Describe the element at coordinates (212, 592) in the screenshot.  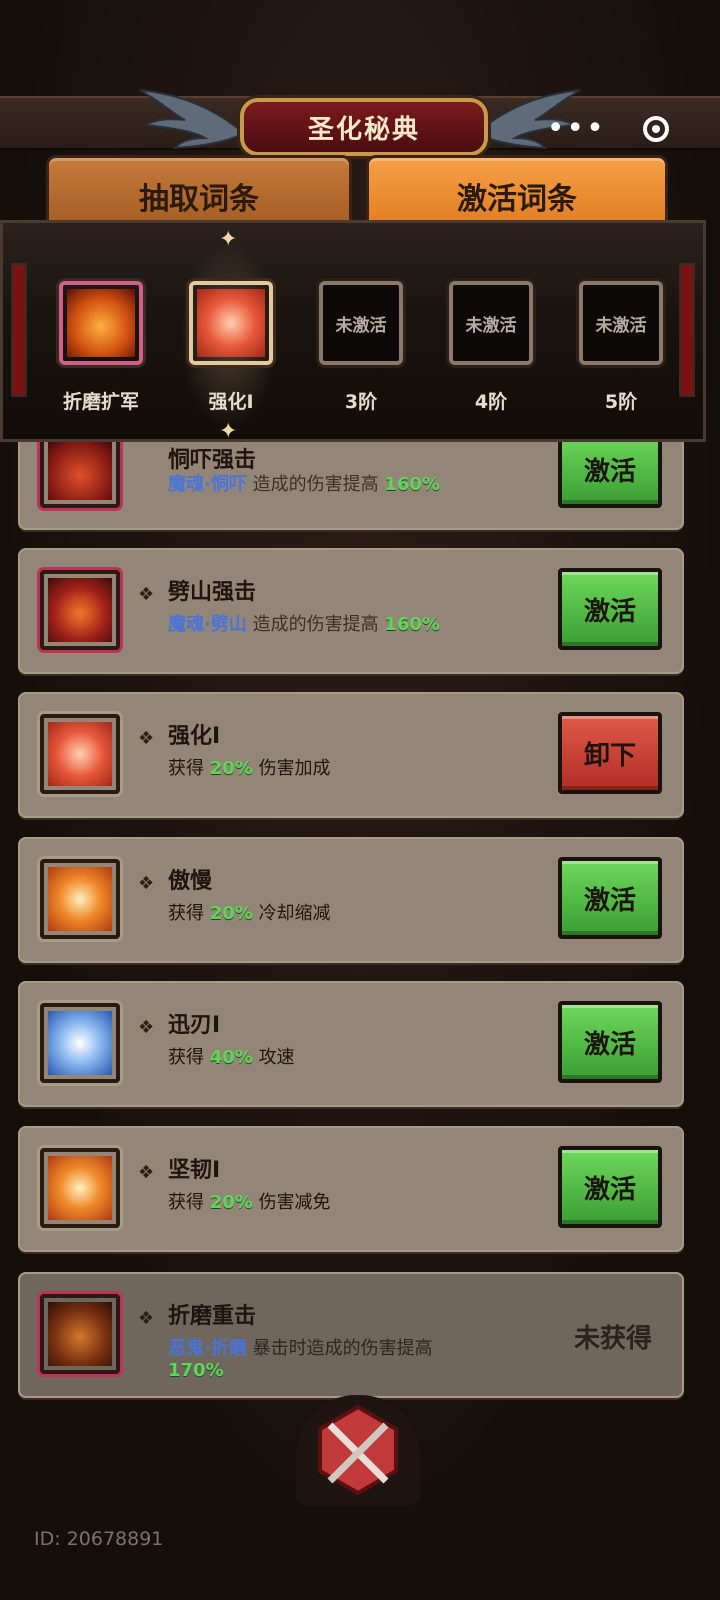
I see `item-name: 劈山强击` at that location.